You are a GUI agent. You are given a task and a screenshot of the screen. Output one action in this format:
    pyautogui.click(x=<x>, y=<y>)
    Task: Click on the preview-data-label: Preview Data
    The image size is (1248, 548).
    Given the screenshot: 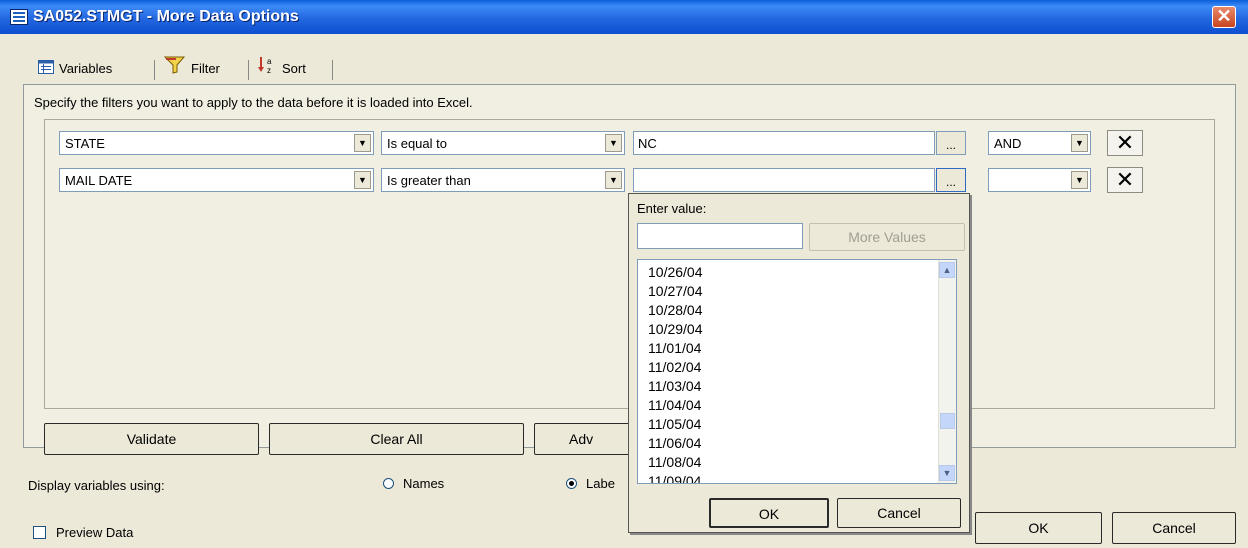 What is the action you would take?
    pyautogui.click(x=95, y=532)
    